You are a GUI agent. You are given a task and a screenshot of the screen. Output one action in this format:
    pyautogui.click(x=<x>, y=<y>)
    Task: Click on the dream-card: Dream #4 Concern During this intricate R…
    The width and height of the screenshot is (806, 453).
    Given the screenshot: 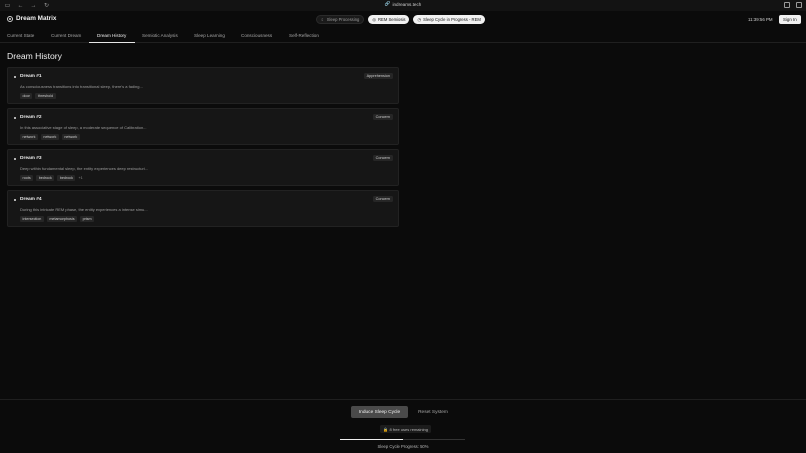 What is the action you would take?
    pyautogui.click(x=203, y=208)
    